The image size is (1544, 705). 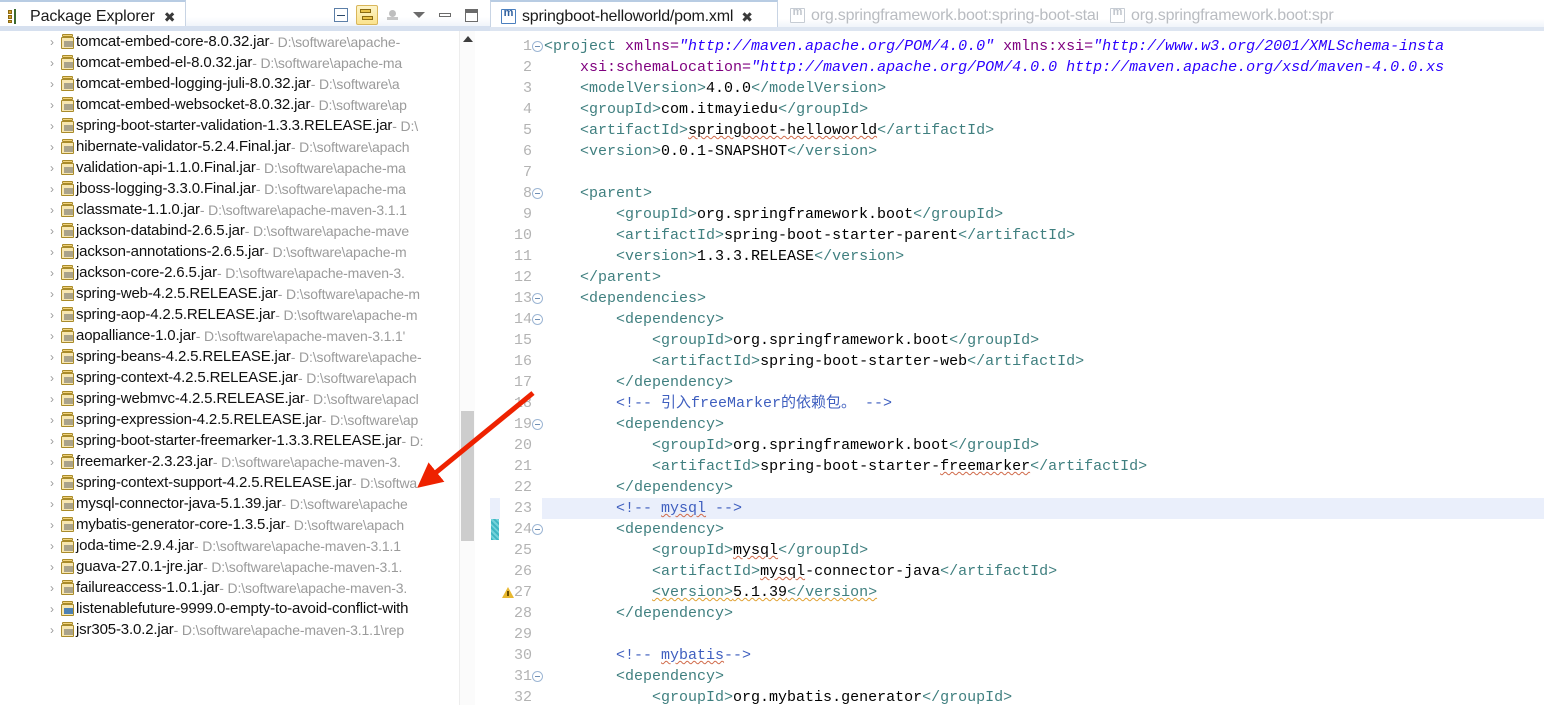 I want to click on editor-tab: org.springframework.boot:spr, so click(x=1322, y=15).